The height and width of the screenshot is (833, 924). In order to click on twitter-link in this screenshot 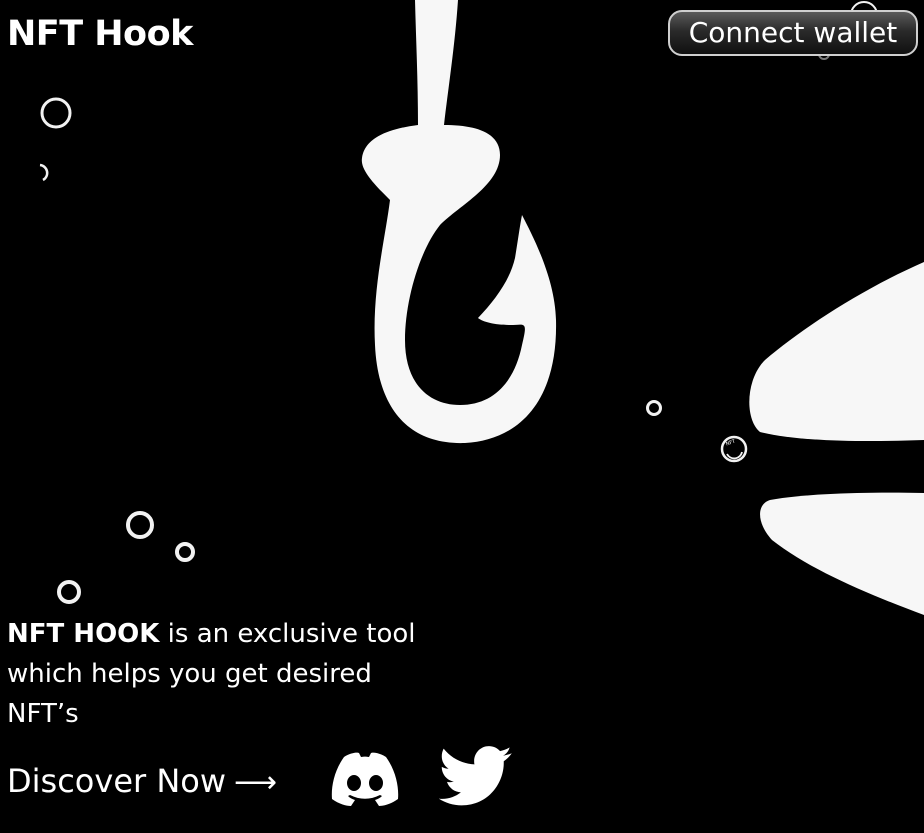, I will do `click(476, 777)`.